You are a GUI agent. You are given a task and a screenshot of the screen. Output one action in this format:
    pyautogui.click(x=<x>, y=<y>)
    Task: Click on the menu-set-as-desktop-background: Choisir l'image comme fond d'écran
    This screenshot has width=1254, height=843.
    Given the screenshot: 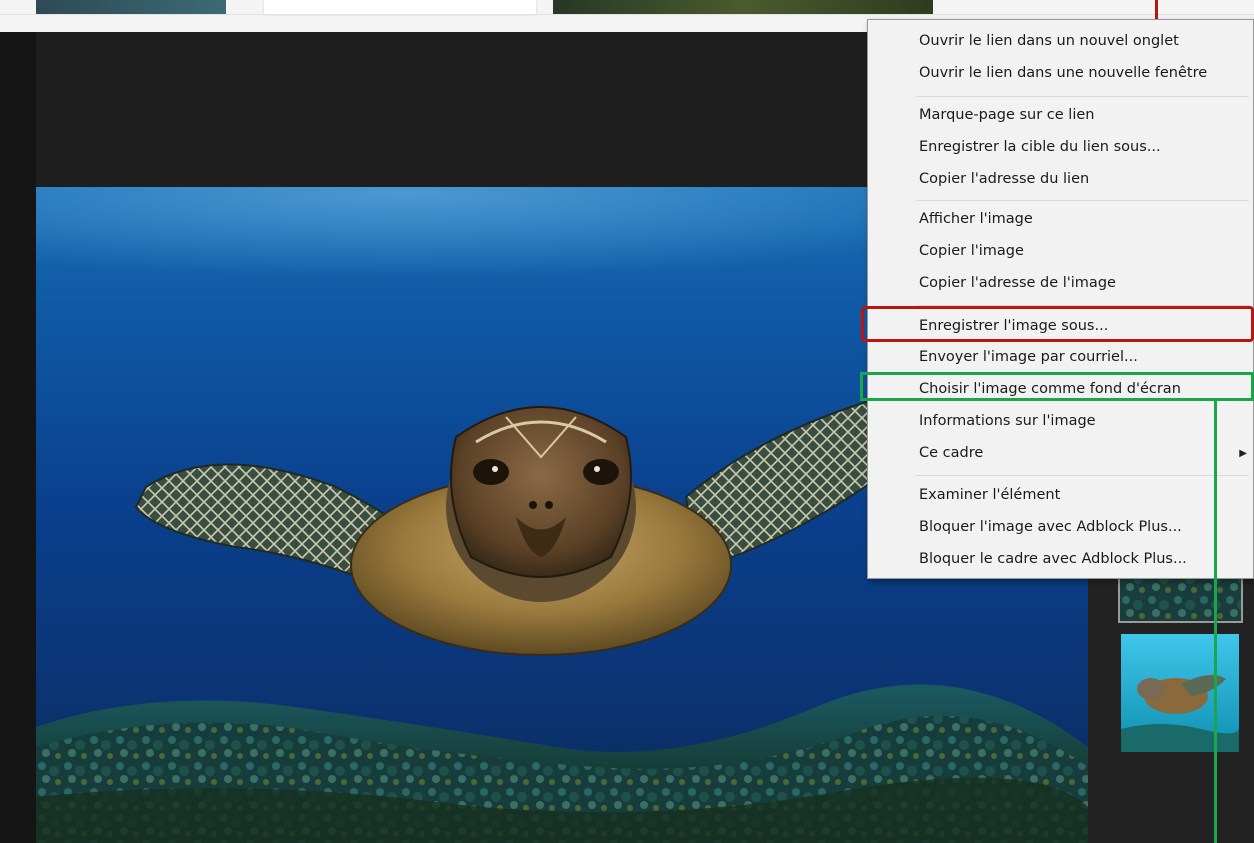 What is the action you would take?
    pyautogui.click(x=1061, y=389)
    